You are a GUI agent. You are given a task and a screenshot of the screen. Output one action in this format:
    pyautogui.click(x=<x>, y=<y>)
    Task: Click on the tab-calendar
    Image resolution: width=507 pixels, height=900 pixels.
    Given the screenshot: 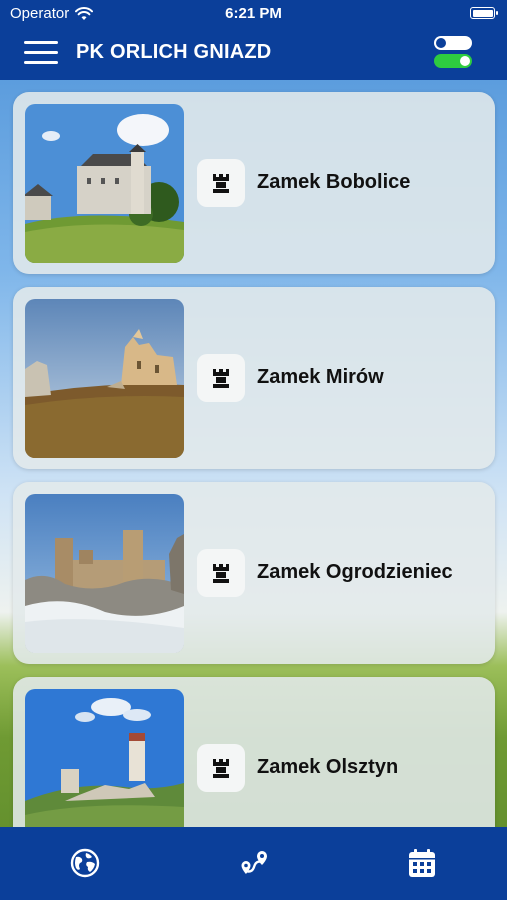 What is the action you would take?
    pyautogui.click(x=422, y=863)
    